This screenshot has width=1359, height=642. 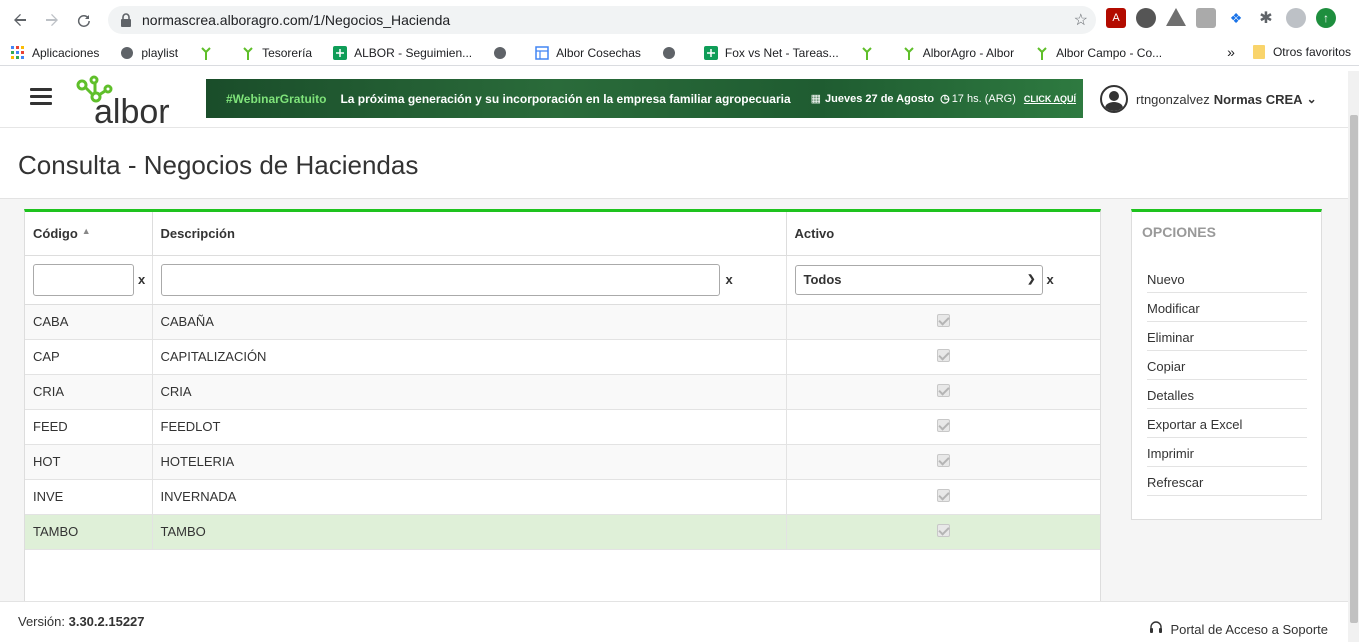 I want to click on options-title: OPCIONES, so click(x=1179, y=232).